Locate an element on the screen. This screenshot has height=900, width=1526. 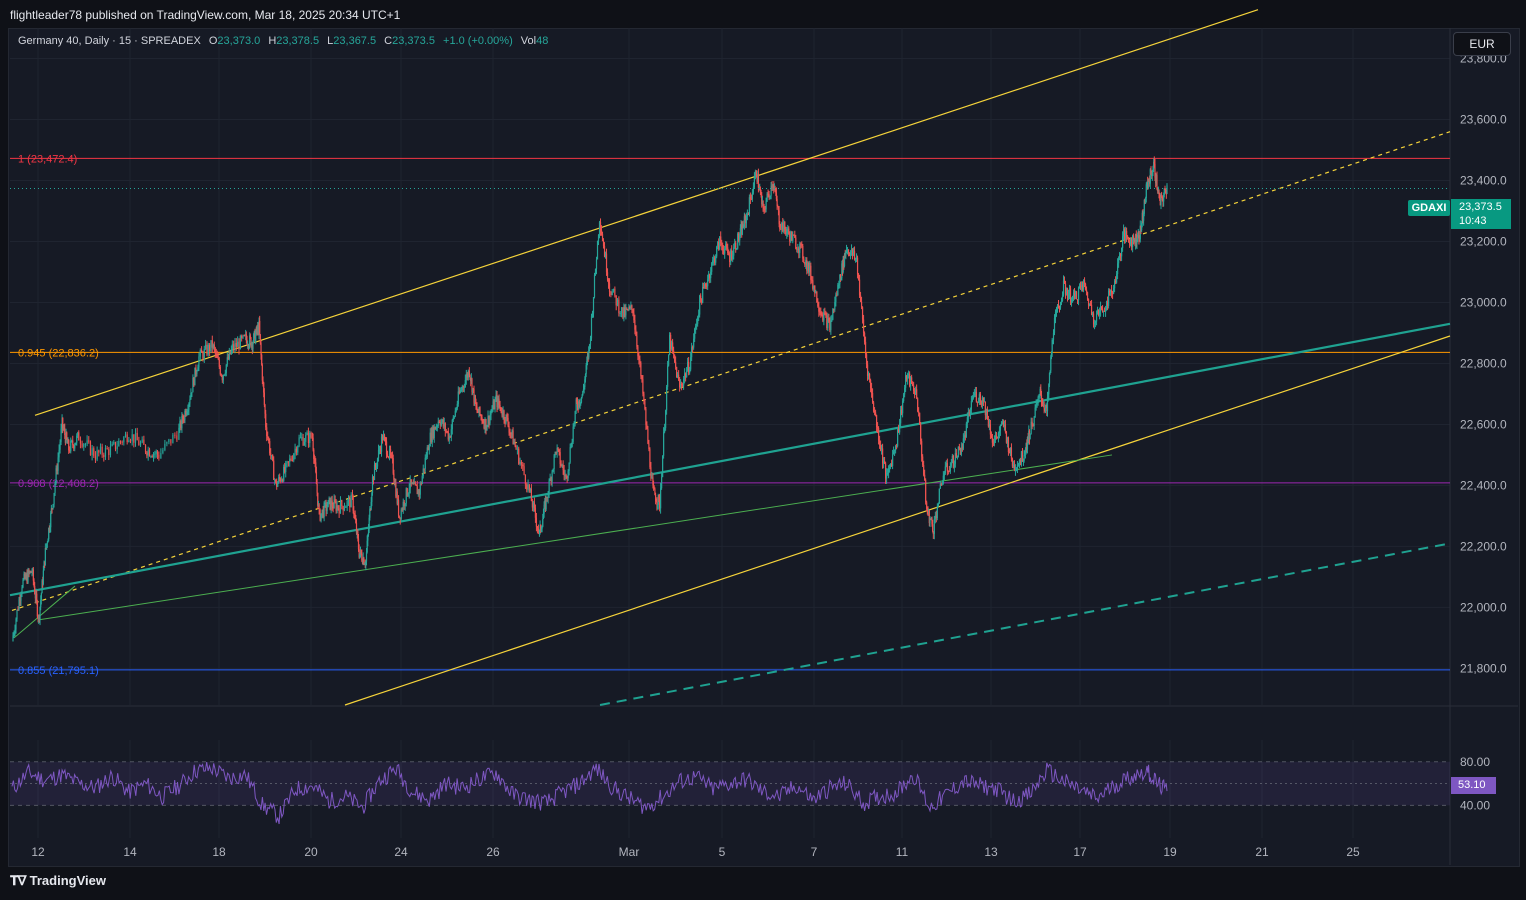
y-tick-label: 23,200.0 is located at coordinates (1483, 241).